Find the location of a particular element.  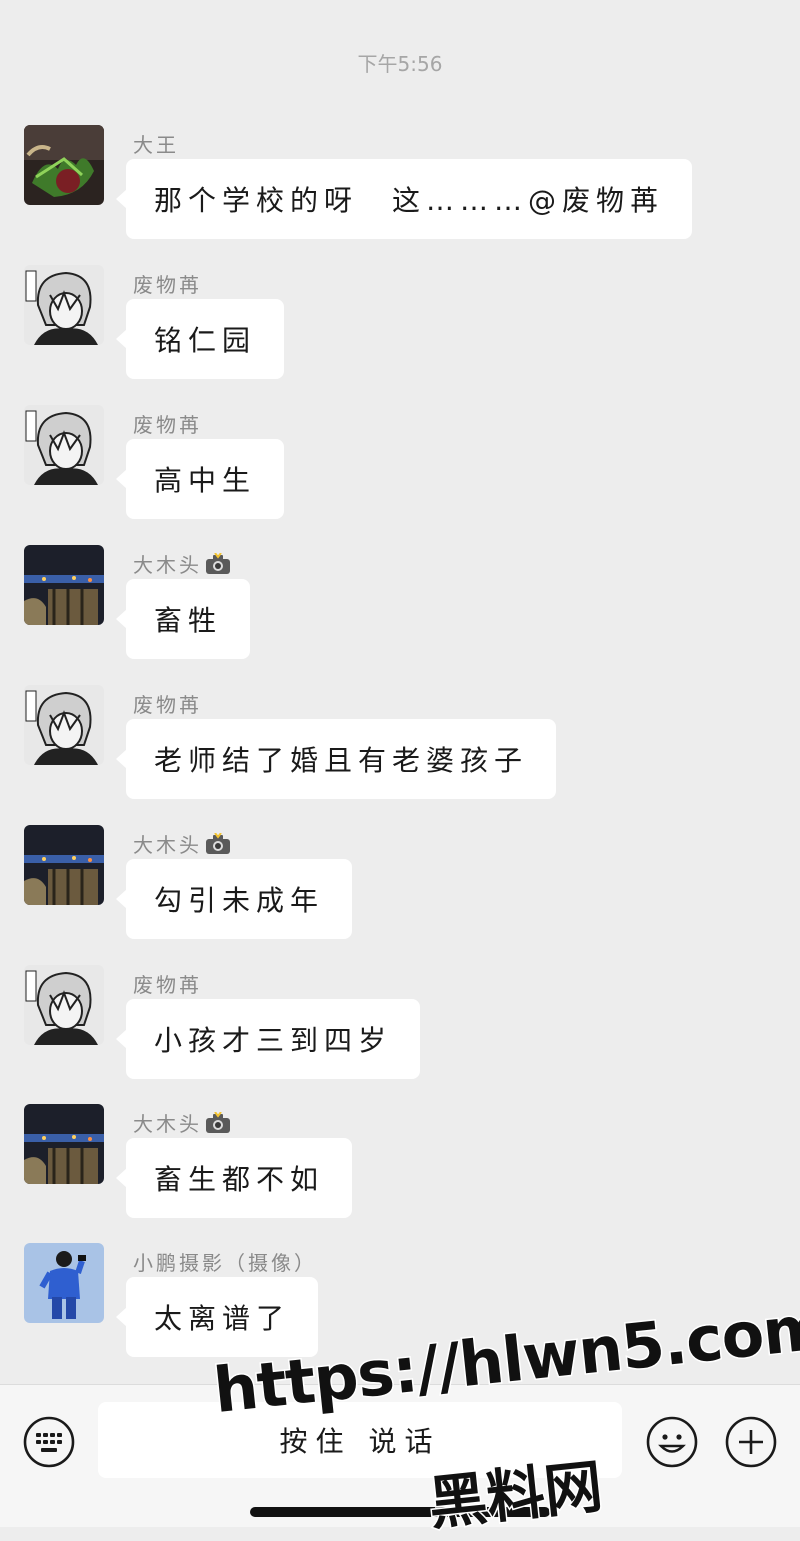

avatar-rose is located at coordinates (64, 165).